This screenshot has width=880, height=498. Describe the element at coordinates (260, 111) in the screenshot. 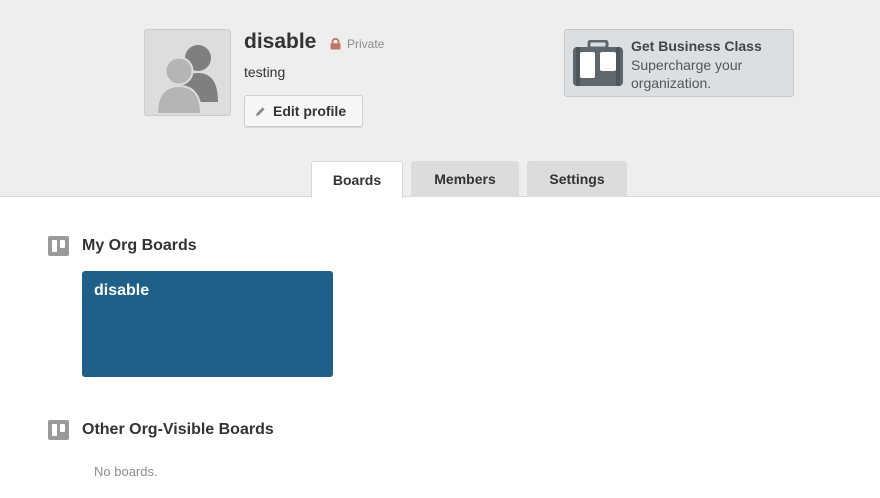

I see `pencil-icon` at that location.